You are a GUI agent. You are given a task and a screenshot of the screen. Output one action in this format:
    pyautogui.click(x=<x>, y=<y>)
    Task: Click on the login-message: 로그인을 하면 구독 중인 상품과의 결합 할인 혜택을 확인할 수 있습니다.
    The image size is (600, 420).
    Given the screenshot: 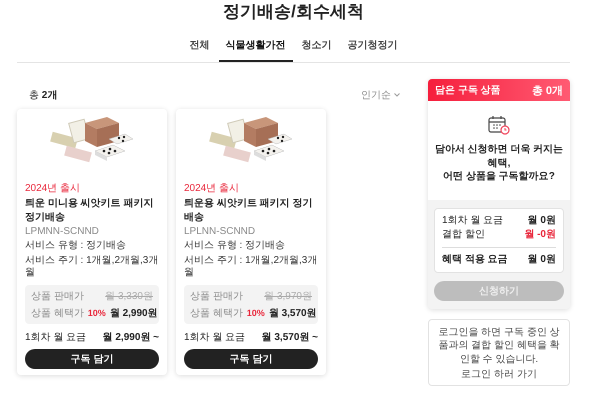 What is the action you would take?
    pyautogui.click(x=499, y=346)
    